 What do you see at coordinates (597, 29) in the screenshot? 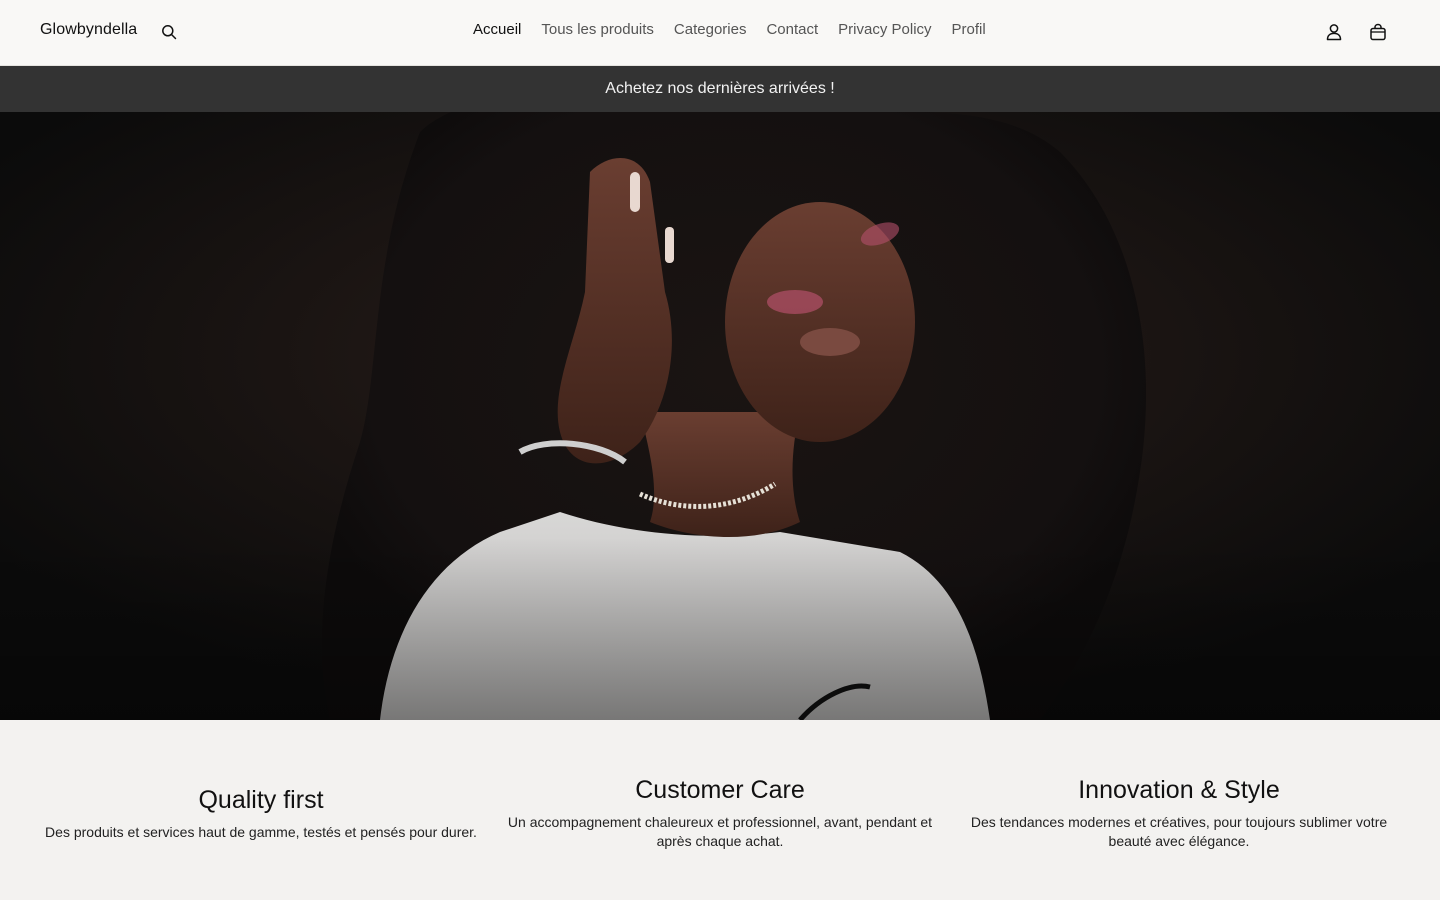
I see `nav-tous-les-produits: Tous les produits` at bounding box center [597, 29].